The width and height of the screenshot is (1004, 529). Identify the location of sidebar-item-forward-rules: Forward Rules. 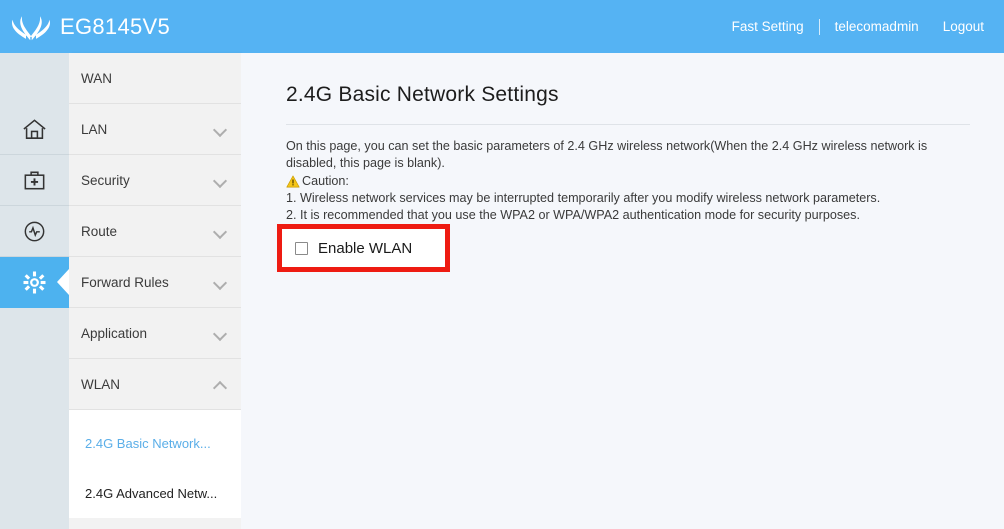
(155, 282).